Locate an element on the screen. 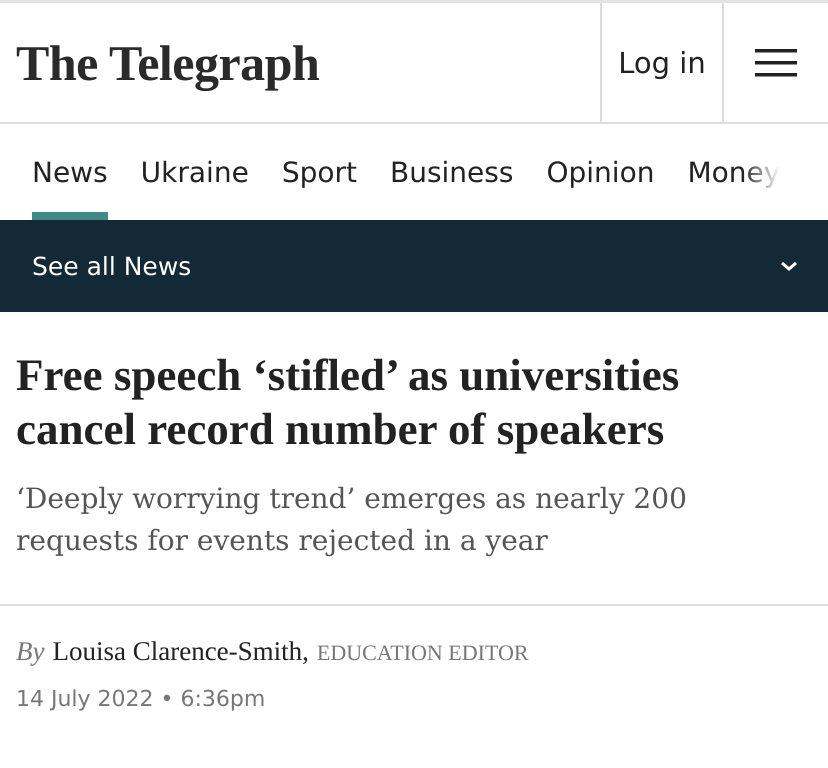  nav-tab: Opinion is located at coordinates (600, 172).